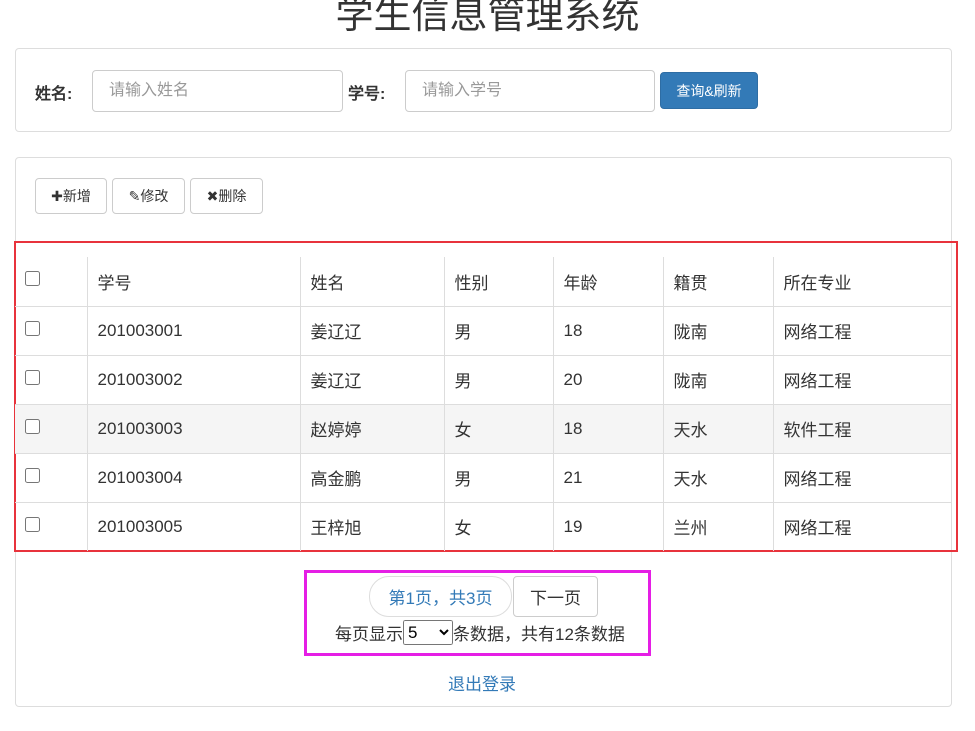 Image resolution: width=975 pixels, height=731 pixels. I want to click on cell-hometown: 兰州, so click(717, 526).